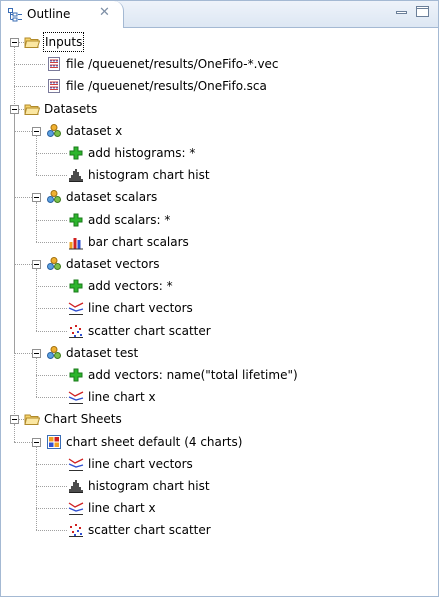 The image size is (439, 597). I want to click on tree-item-label: add scalars: *, so click(129, 219).